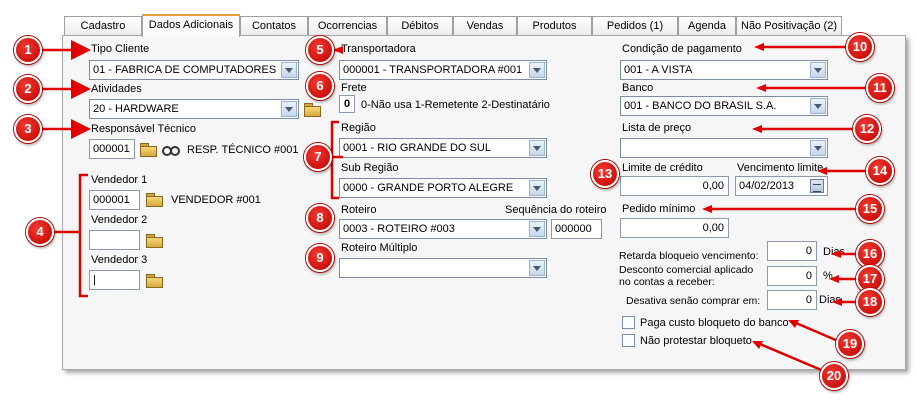  I want to click on binoculars-icon, so click(171, 149).